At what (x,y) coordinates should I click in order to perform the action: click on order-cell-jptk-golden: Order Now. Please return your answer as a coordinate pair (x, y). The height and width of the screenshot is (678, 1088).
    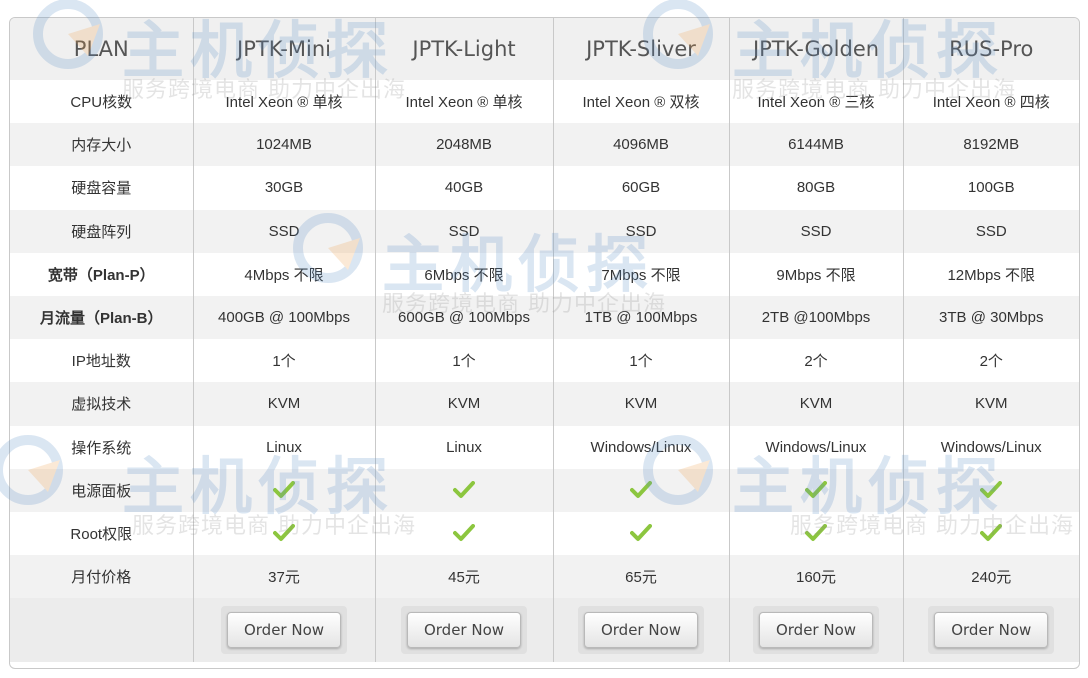
    Looking at the image, I should click on (815, 630).